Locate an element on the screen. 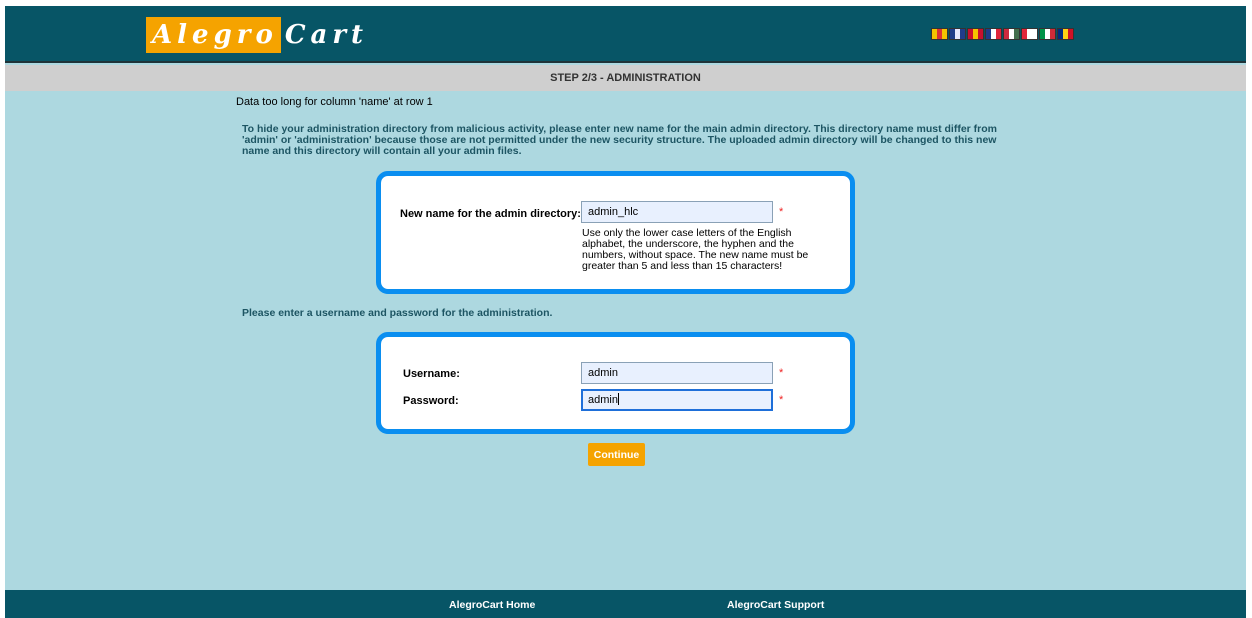 This screenshot has width=1252, height=618. error-message: Data too long for column 'name' at row 1 is located at coordinates (334, 102).